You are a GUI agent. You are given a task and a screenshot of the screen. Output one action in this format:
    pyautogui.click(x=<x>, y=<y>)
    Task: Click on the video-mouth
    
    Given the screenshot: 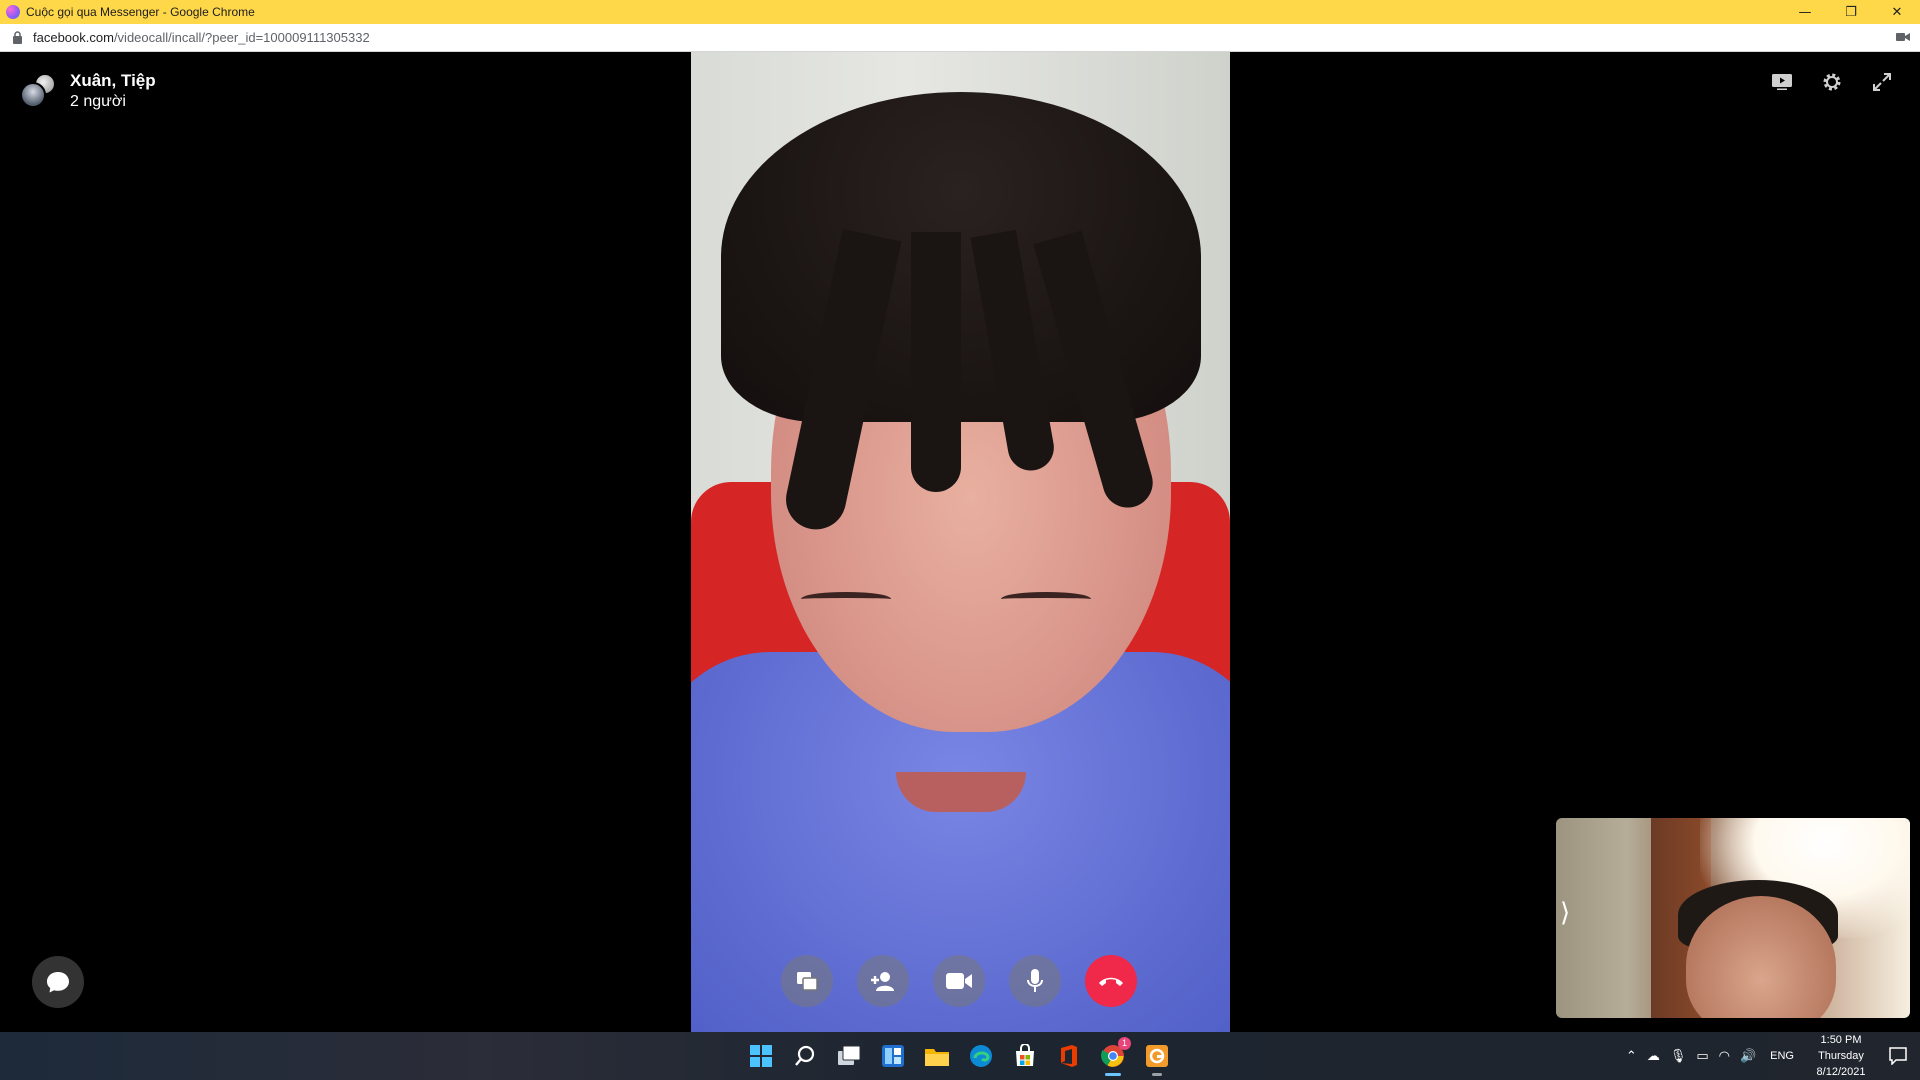 What is the action you would take?
    pyautogui.click(x=961, y=792)
    